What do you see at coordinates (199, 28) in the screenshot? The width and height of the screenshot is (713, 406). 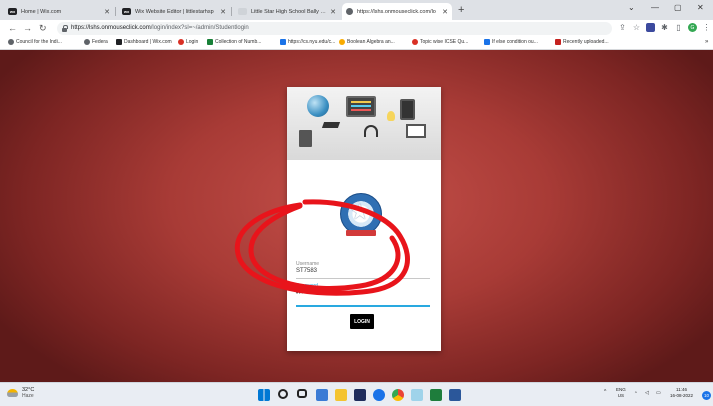 I see `url-path: /login/index?sl=~/admin/Studentlogin` at bounding box center [199, 28].